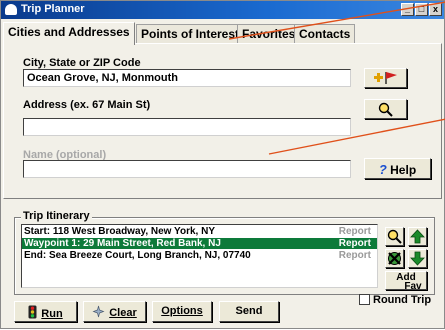 This screenshot has width=445, height=330. What do you see at coordinates (98, 311) in the screenshot?
I see `eraser-icon` at bounding box center [98, 311].